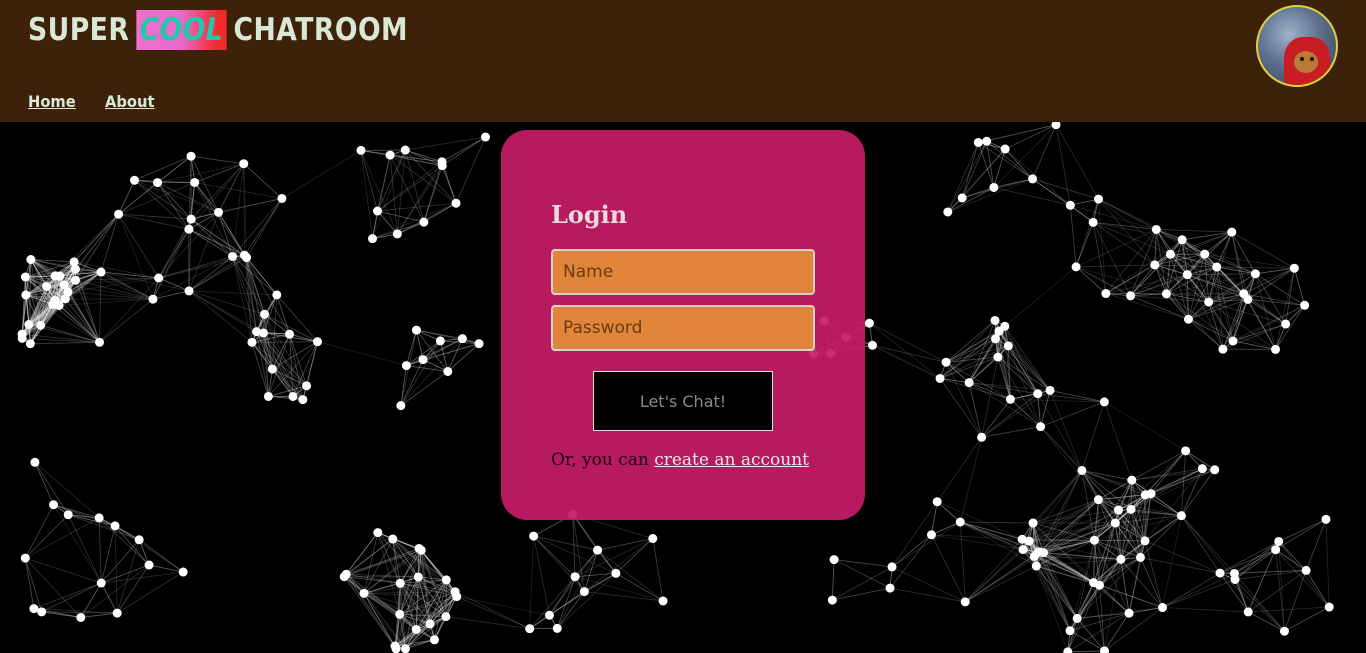  I want to click on avatar-eye, so click(1302, 59).